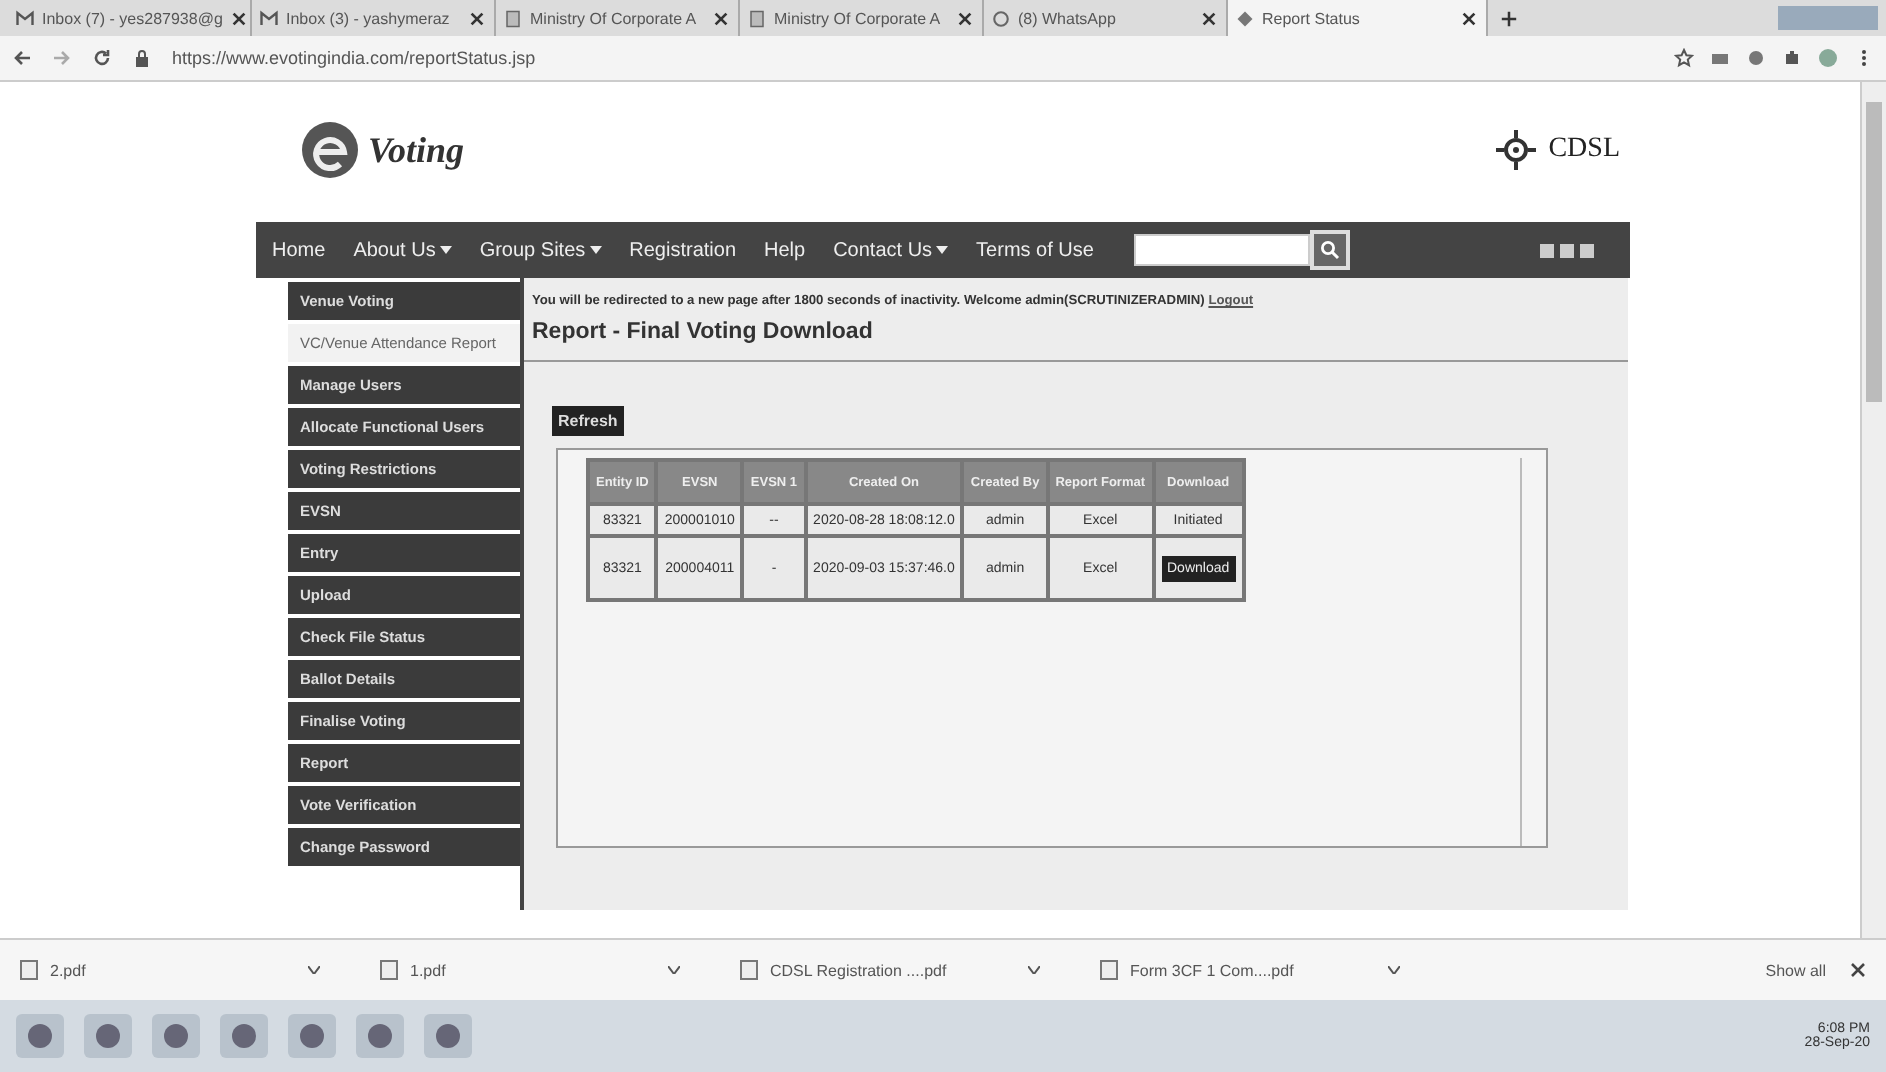 This screenshot has height=1072, width=1886. I want to click on logo-text: Voting, so click(416, 150).